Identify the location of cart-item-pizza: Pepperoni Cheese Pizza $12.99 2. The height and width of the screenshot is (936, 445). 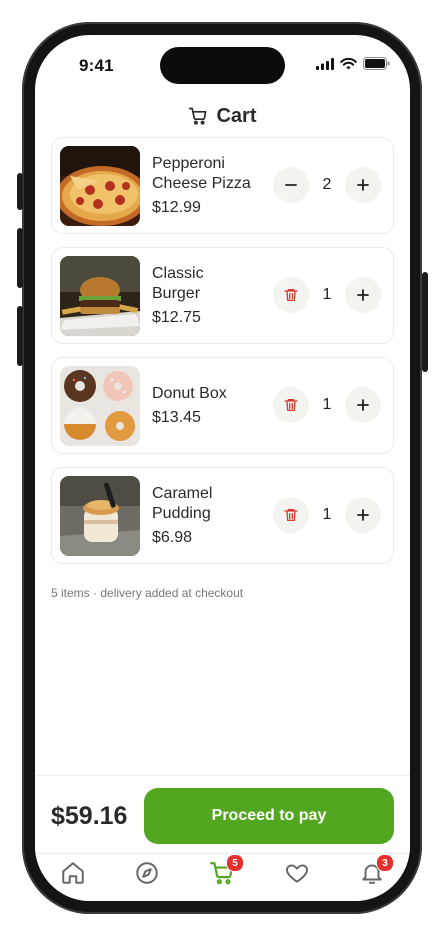
(222, 185).